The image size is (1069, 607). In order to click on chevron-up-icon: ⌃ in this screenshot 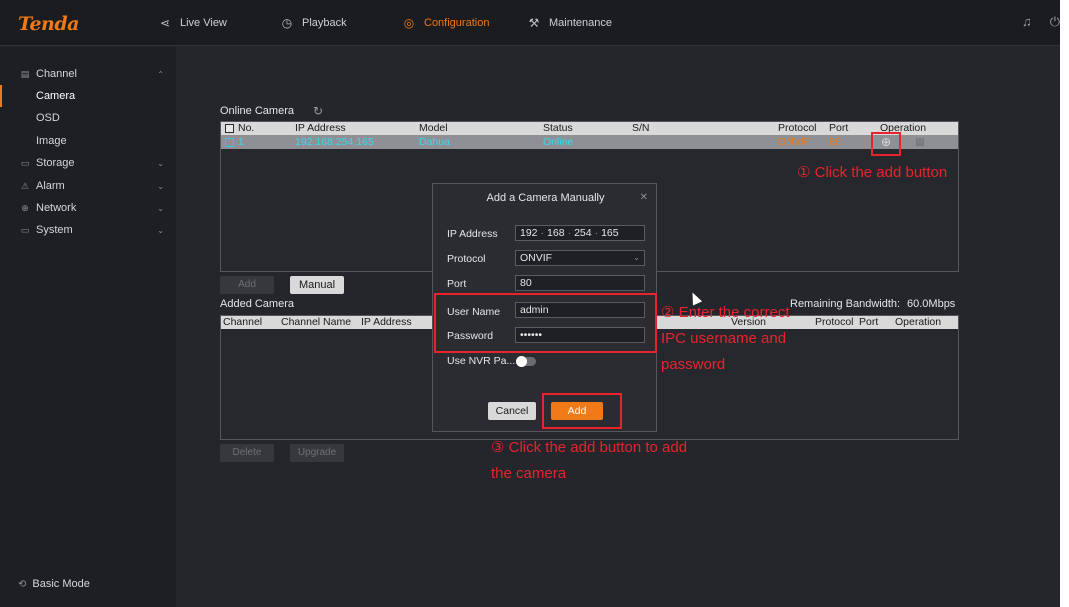, I will do `click(160, 74)`.